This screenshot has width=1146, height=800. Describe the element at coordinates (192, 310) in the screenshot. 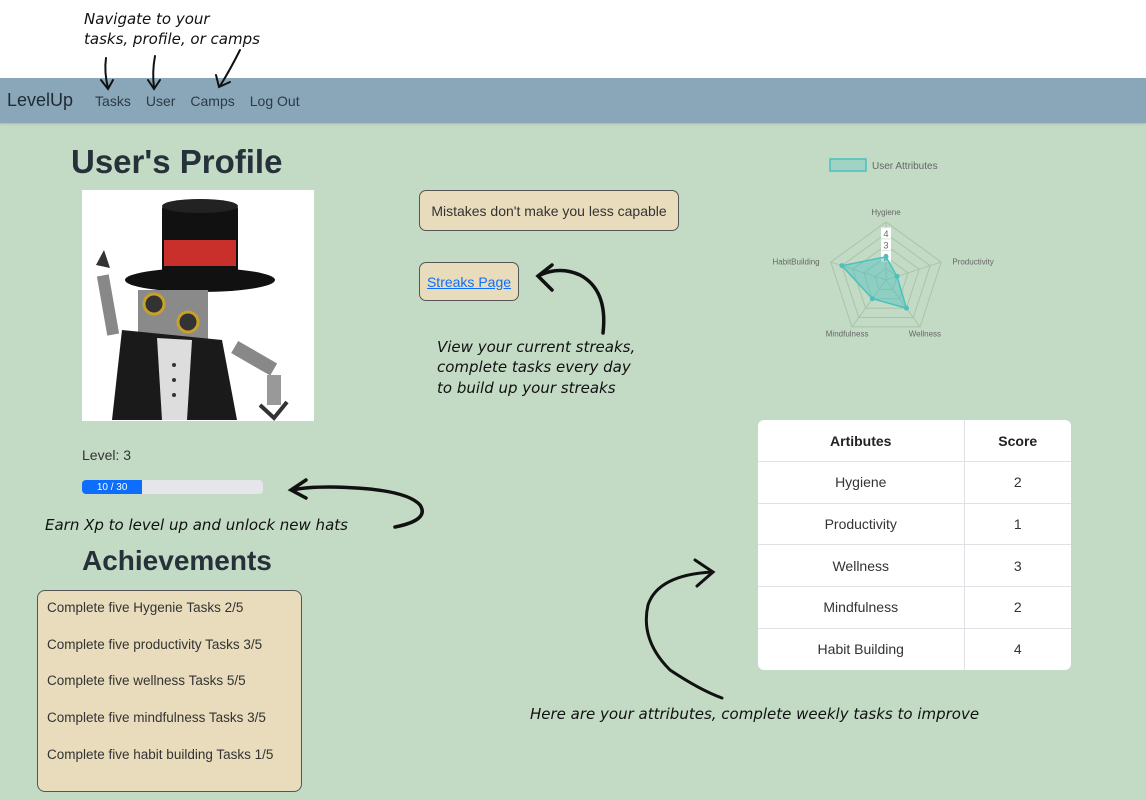

I see `robot-top-hat-avatar-icon` at that location.